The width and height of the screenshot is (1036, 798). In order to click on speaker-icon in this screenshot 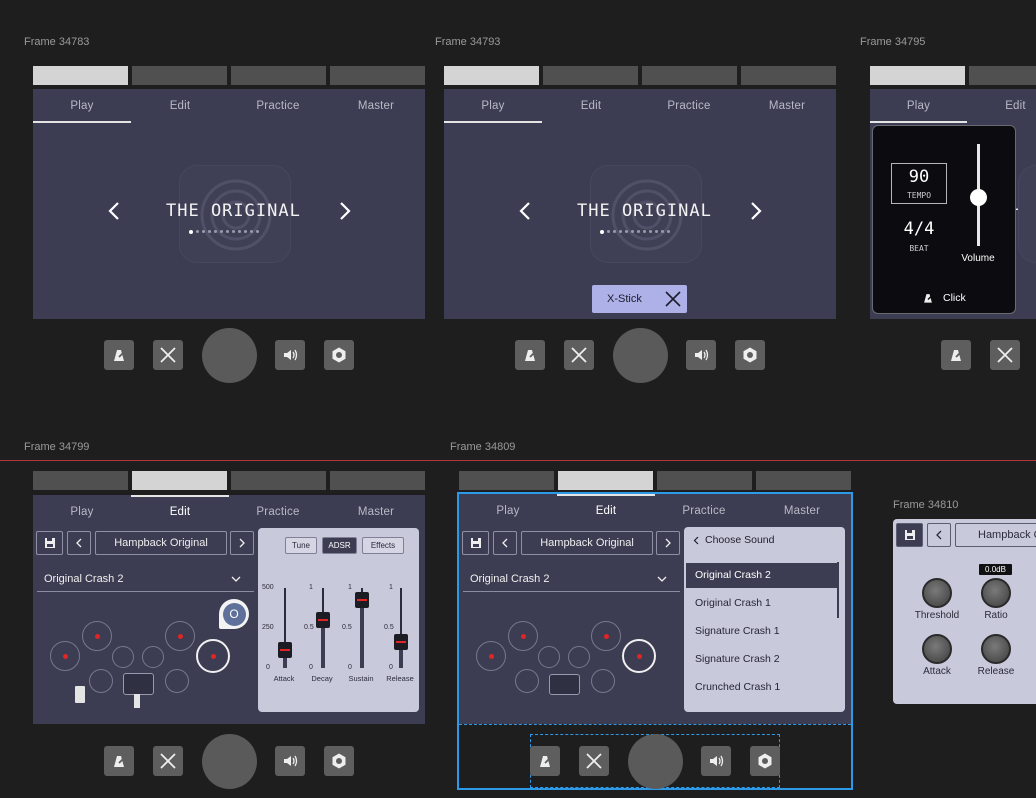, I will do `click(291, 355)`.